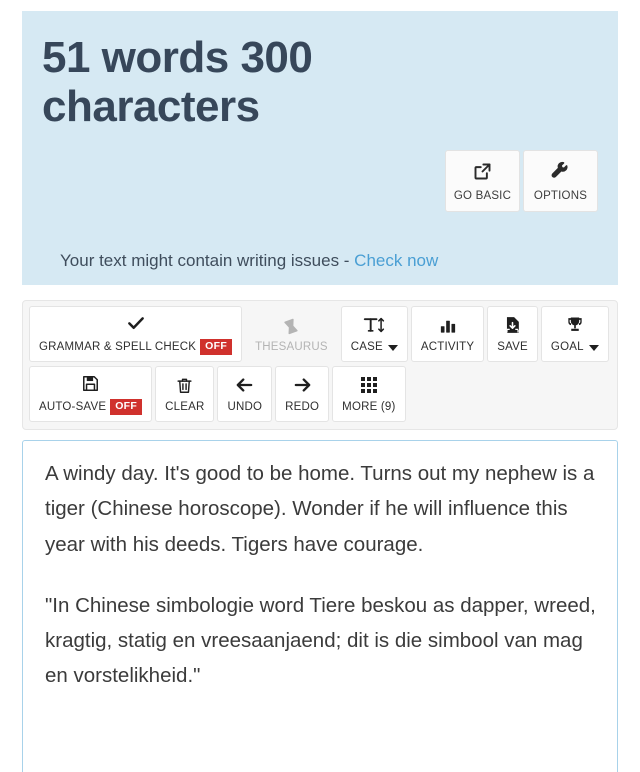 This screenshot has height=772, width=640. Describe the element at coordinates (302, 407) in the screenshot. I see `redo-label: REDO` at that location.